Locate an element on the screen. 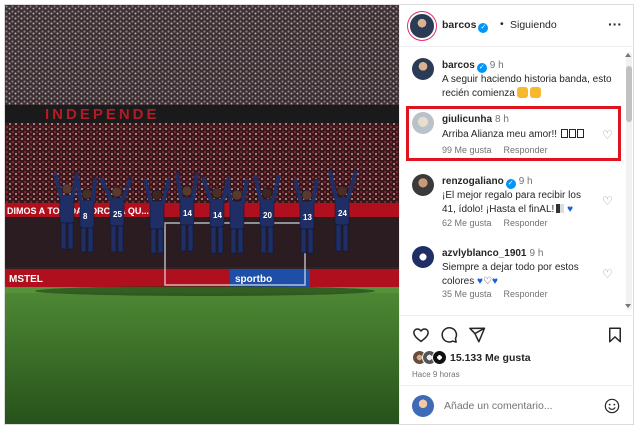  following-button: Siguiendo is located at coordinates (533, 25).